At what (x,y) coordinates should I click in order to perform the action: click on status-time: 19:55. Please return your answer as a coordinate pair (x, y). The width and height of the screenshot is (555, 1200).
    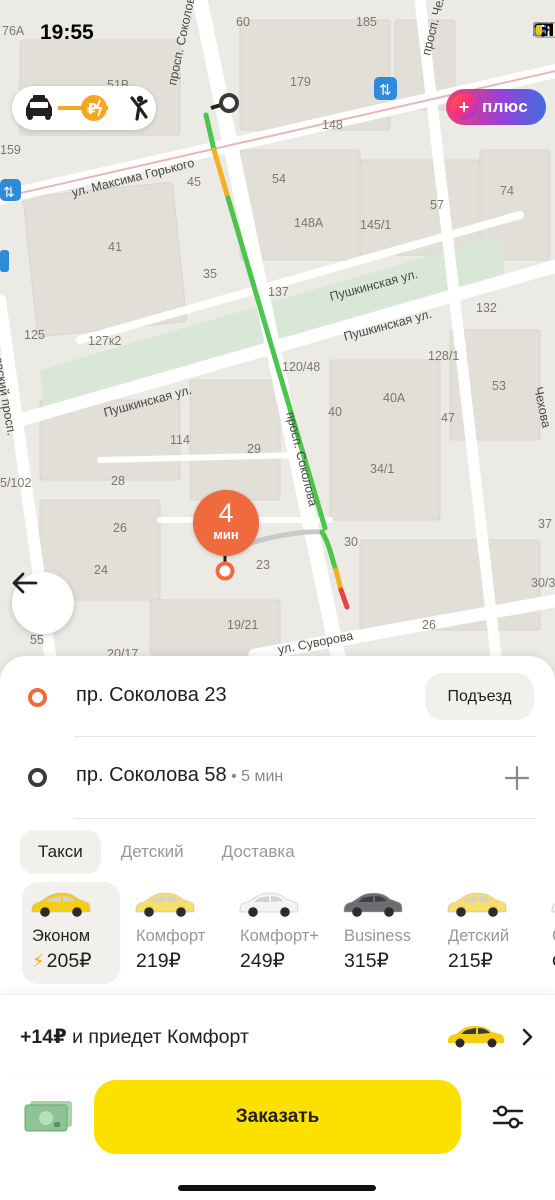
    Looking at the image, I should click on (67, 32).